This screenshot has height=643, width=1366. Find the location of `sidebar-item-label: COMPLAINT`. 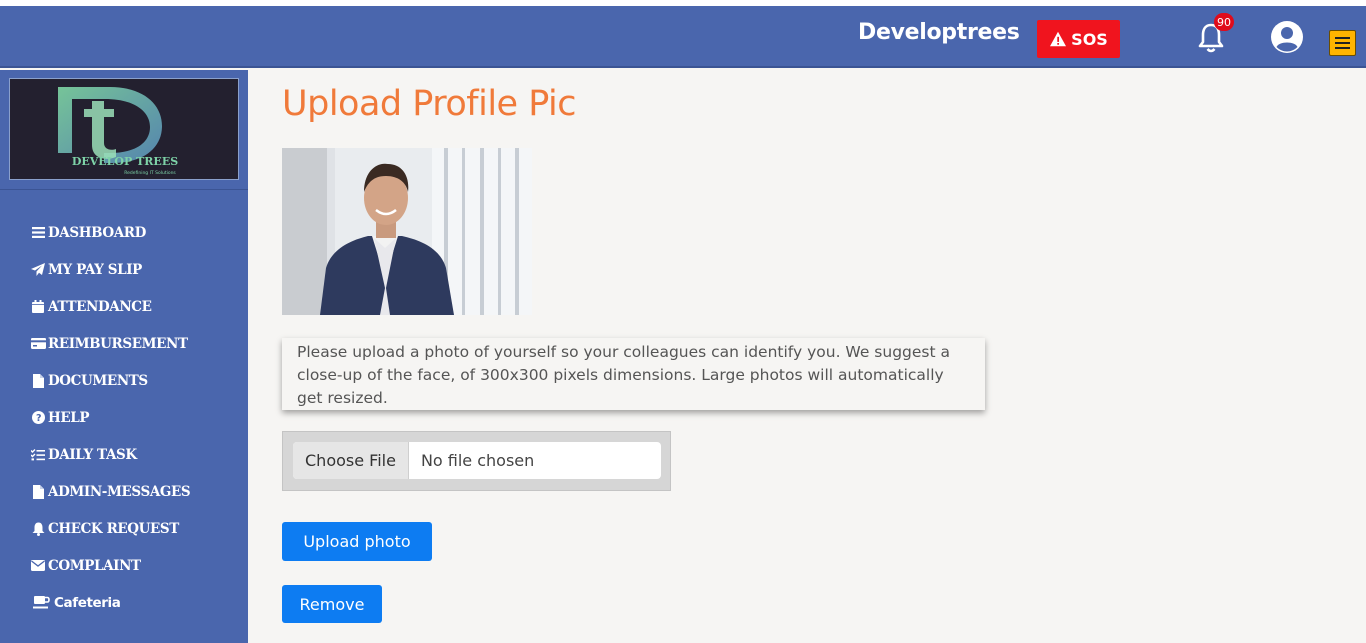

sidebar-item-label: COMPLAINT is located at coordinates (94, 565).